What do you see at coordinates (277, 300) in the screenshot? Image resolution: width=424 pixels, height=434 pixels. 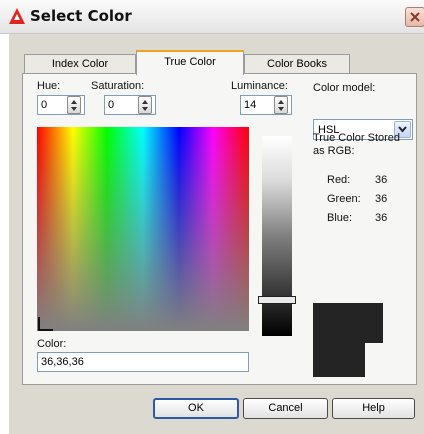 I see `luminance-slider-thumb` at bounding box center [277, 300].